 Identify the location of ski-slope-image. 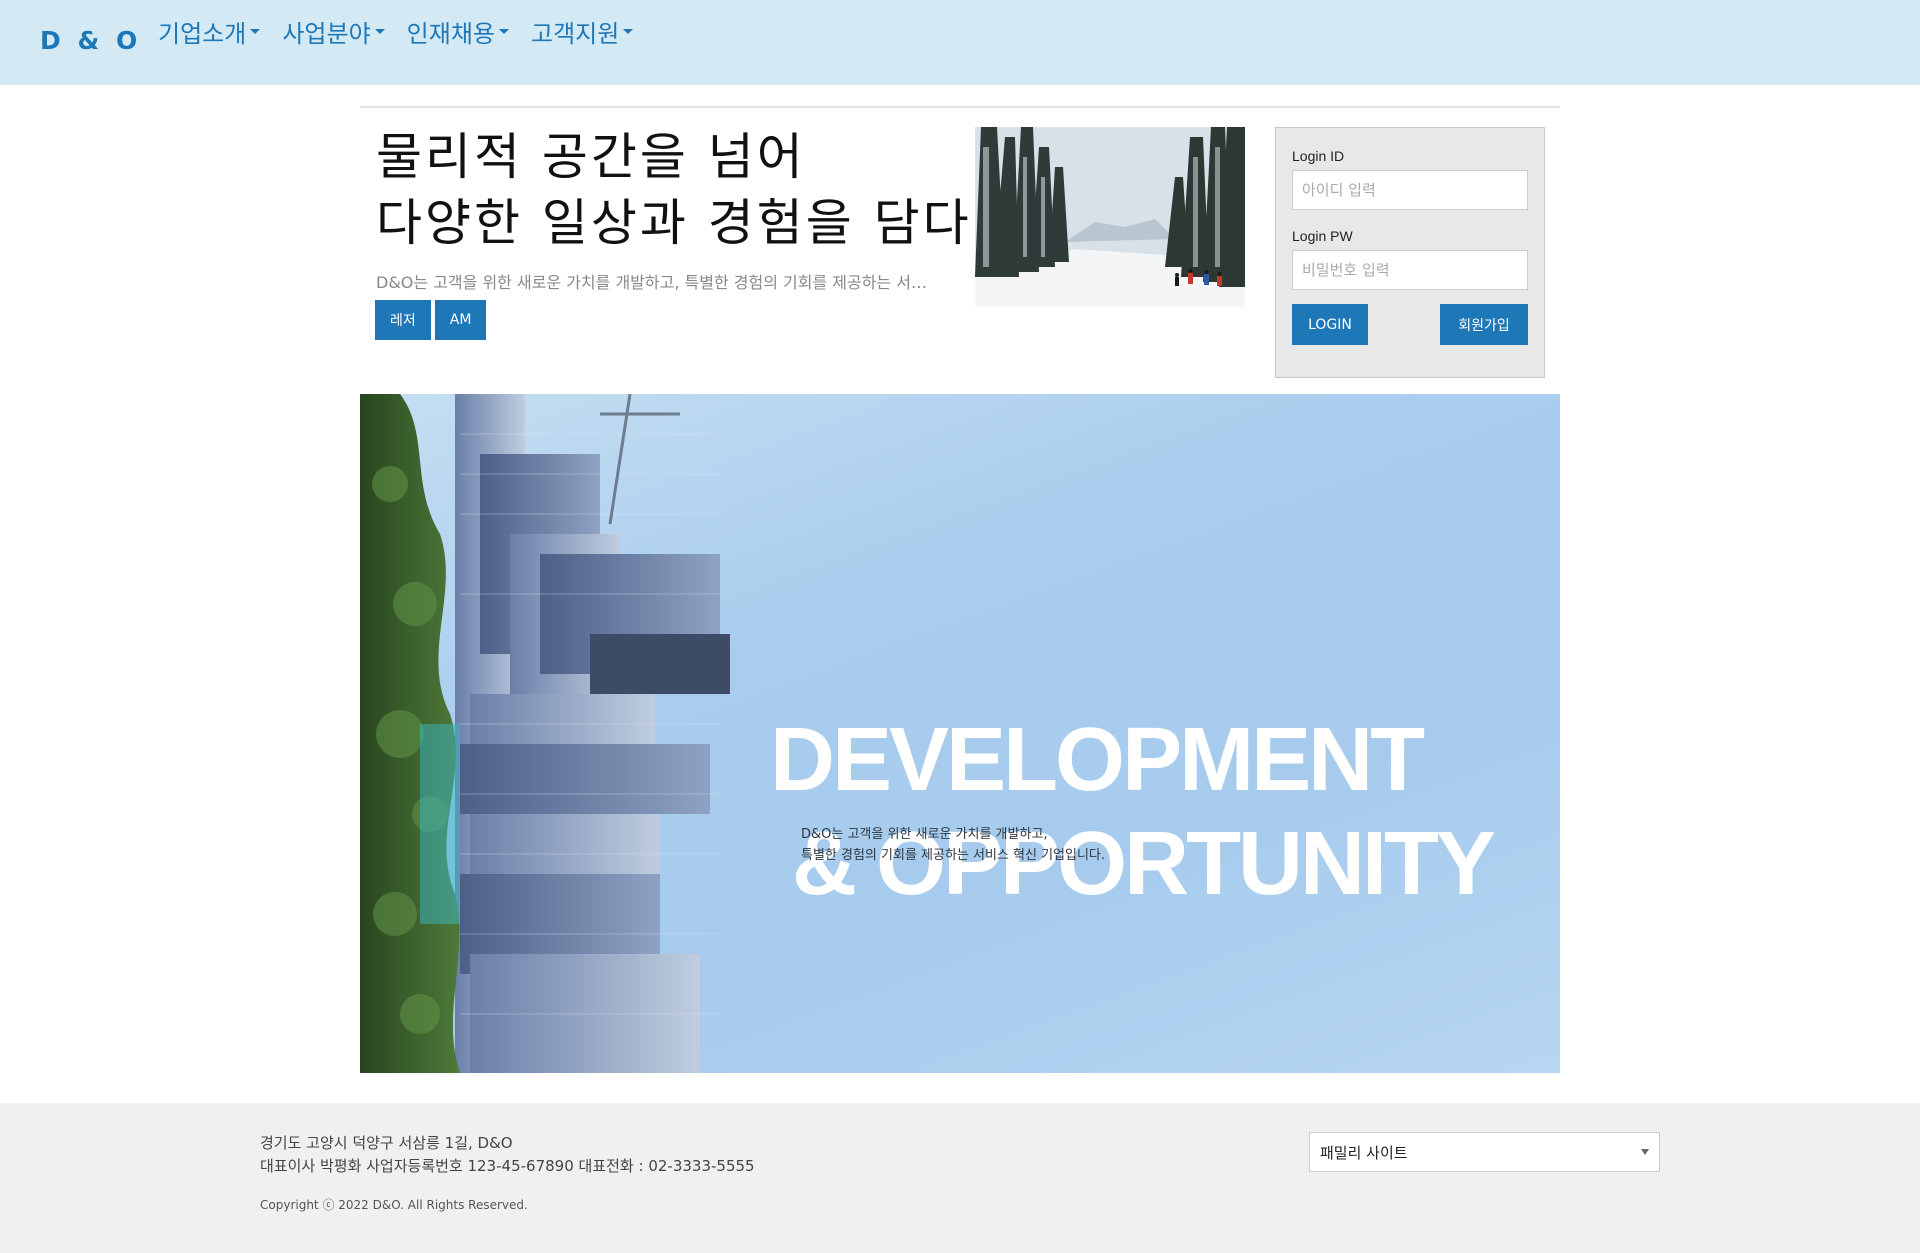
(1110, 217).